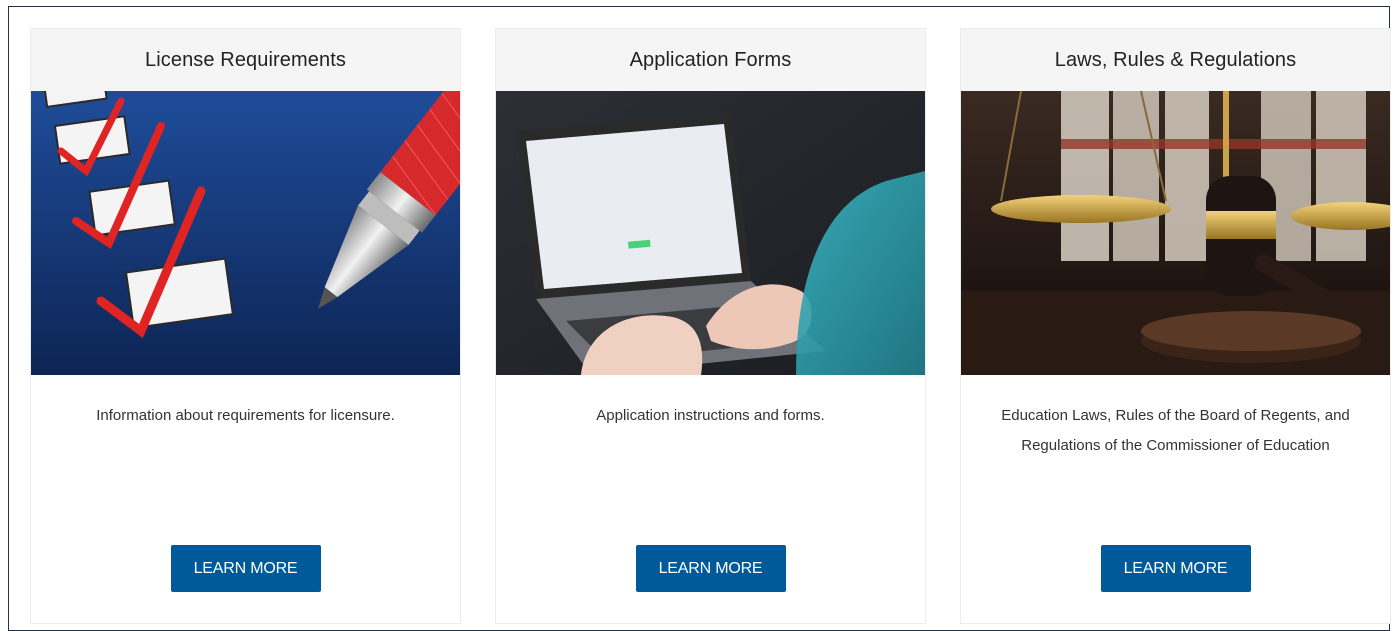  What do you see at coordinates (245, 233) in the screenshot?
I see `checklist-pen-image` at bounding box center [245, 233].